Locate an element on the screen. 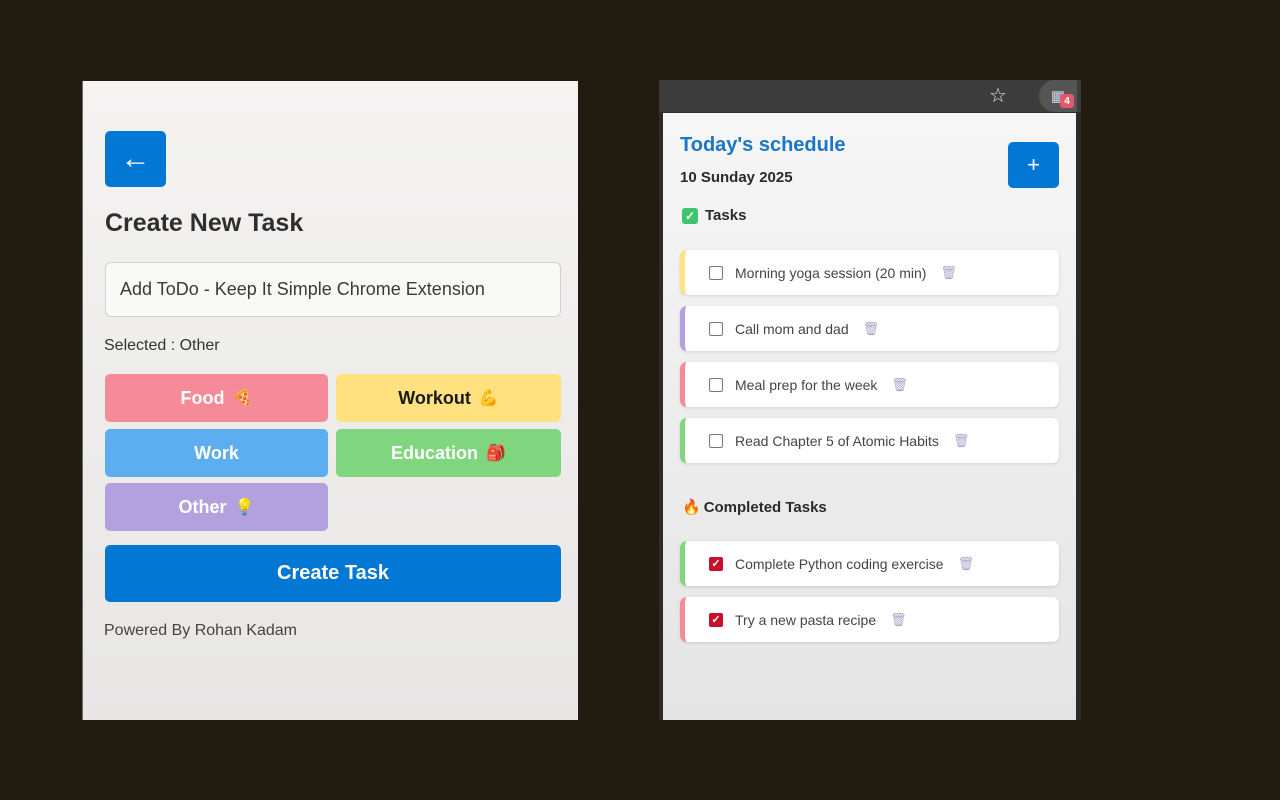  schedule-title: Today's schedule is located at coordinates (763, 145).